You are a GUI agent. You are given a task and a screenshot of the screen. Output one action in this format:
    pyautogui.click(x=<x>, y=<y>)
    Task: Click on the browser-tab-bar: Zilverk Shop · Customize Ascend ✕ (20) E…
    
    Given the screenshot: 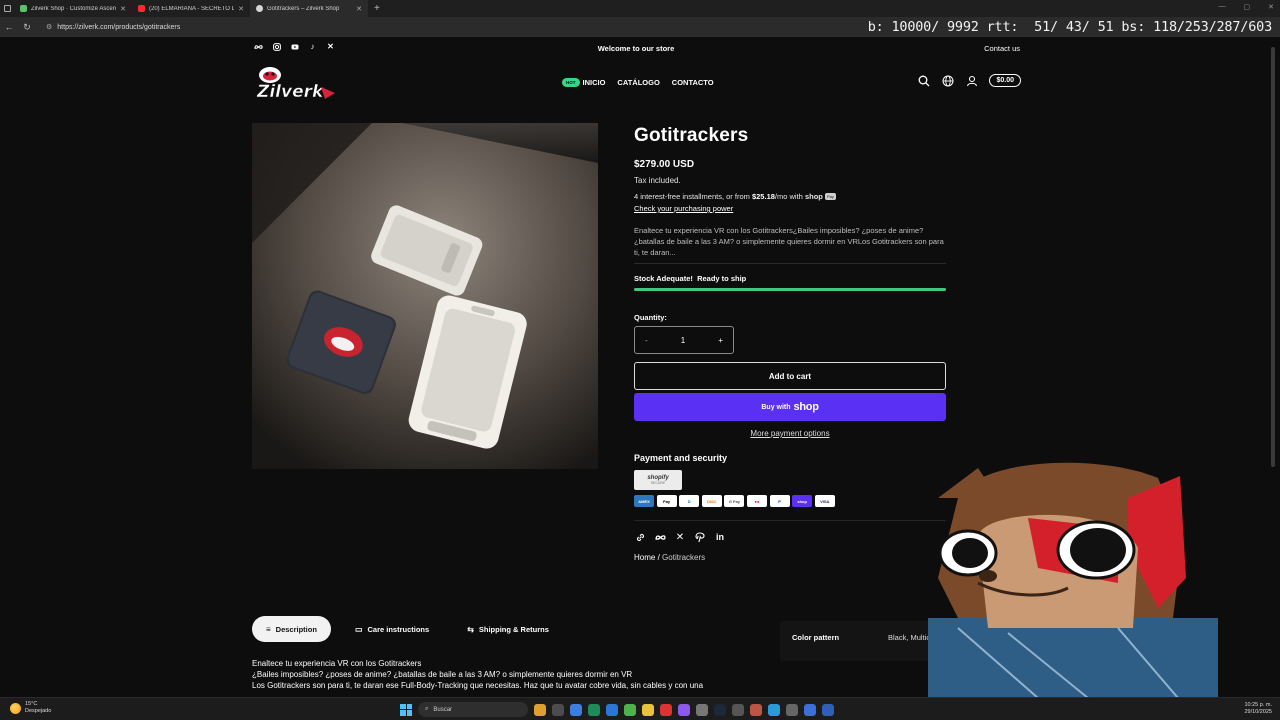 What is the action you would take?
    pyautogui.click(x=640, y=8)
    